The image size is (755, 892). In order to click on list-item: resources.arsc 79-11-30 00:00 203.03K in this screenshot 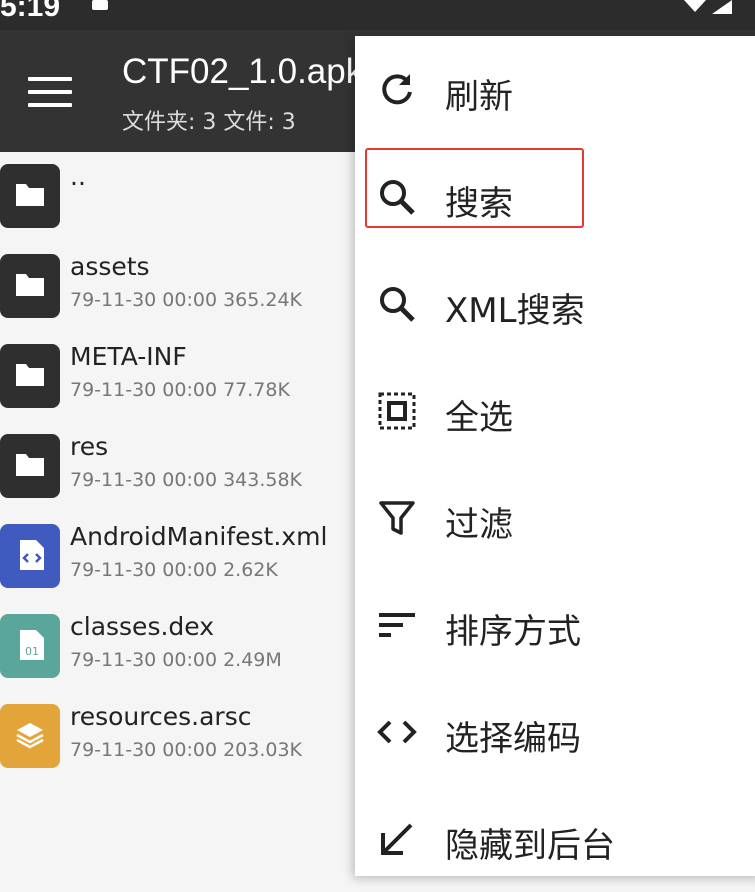, I will do `click(180, 737)`.